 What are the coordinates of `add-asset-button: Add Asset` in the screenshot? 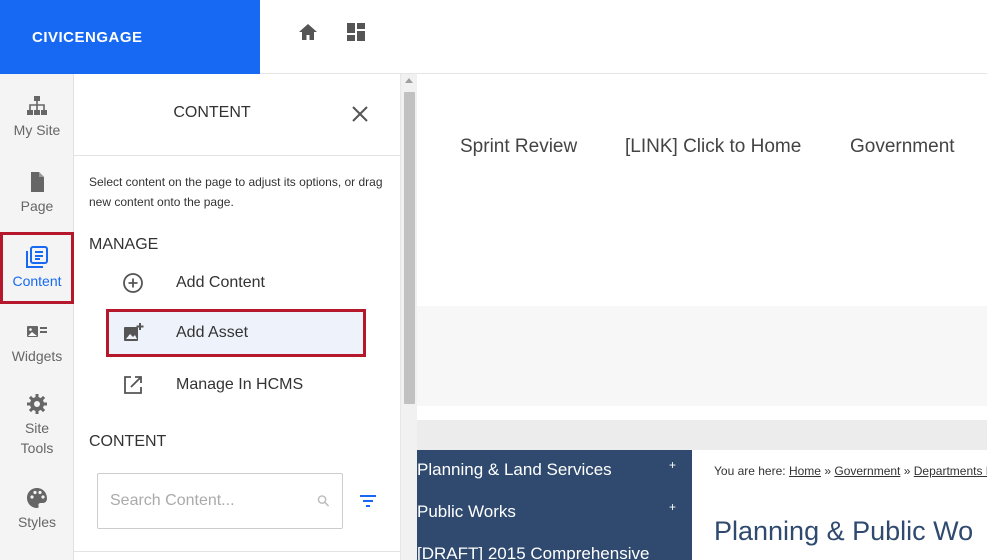 It's located at (236, 333).